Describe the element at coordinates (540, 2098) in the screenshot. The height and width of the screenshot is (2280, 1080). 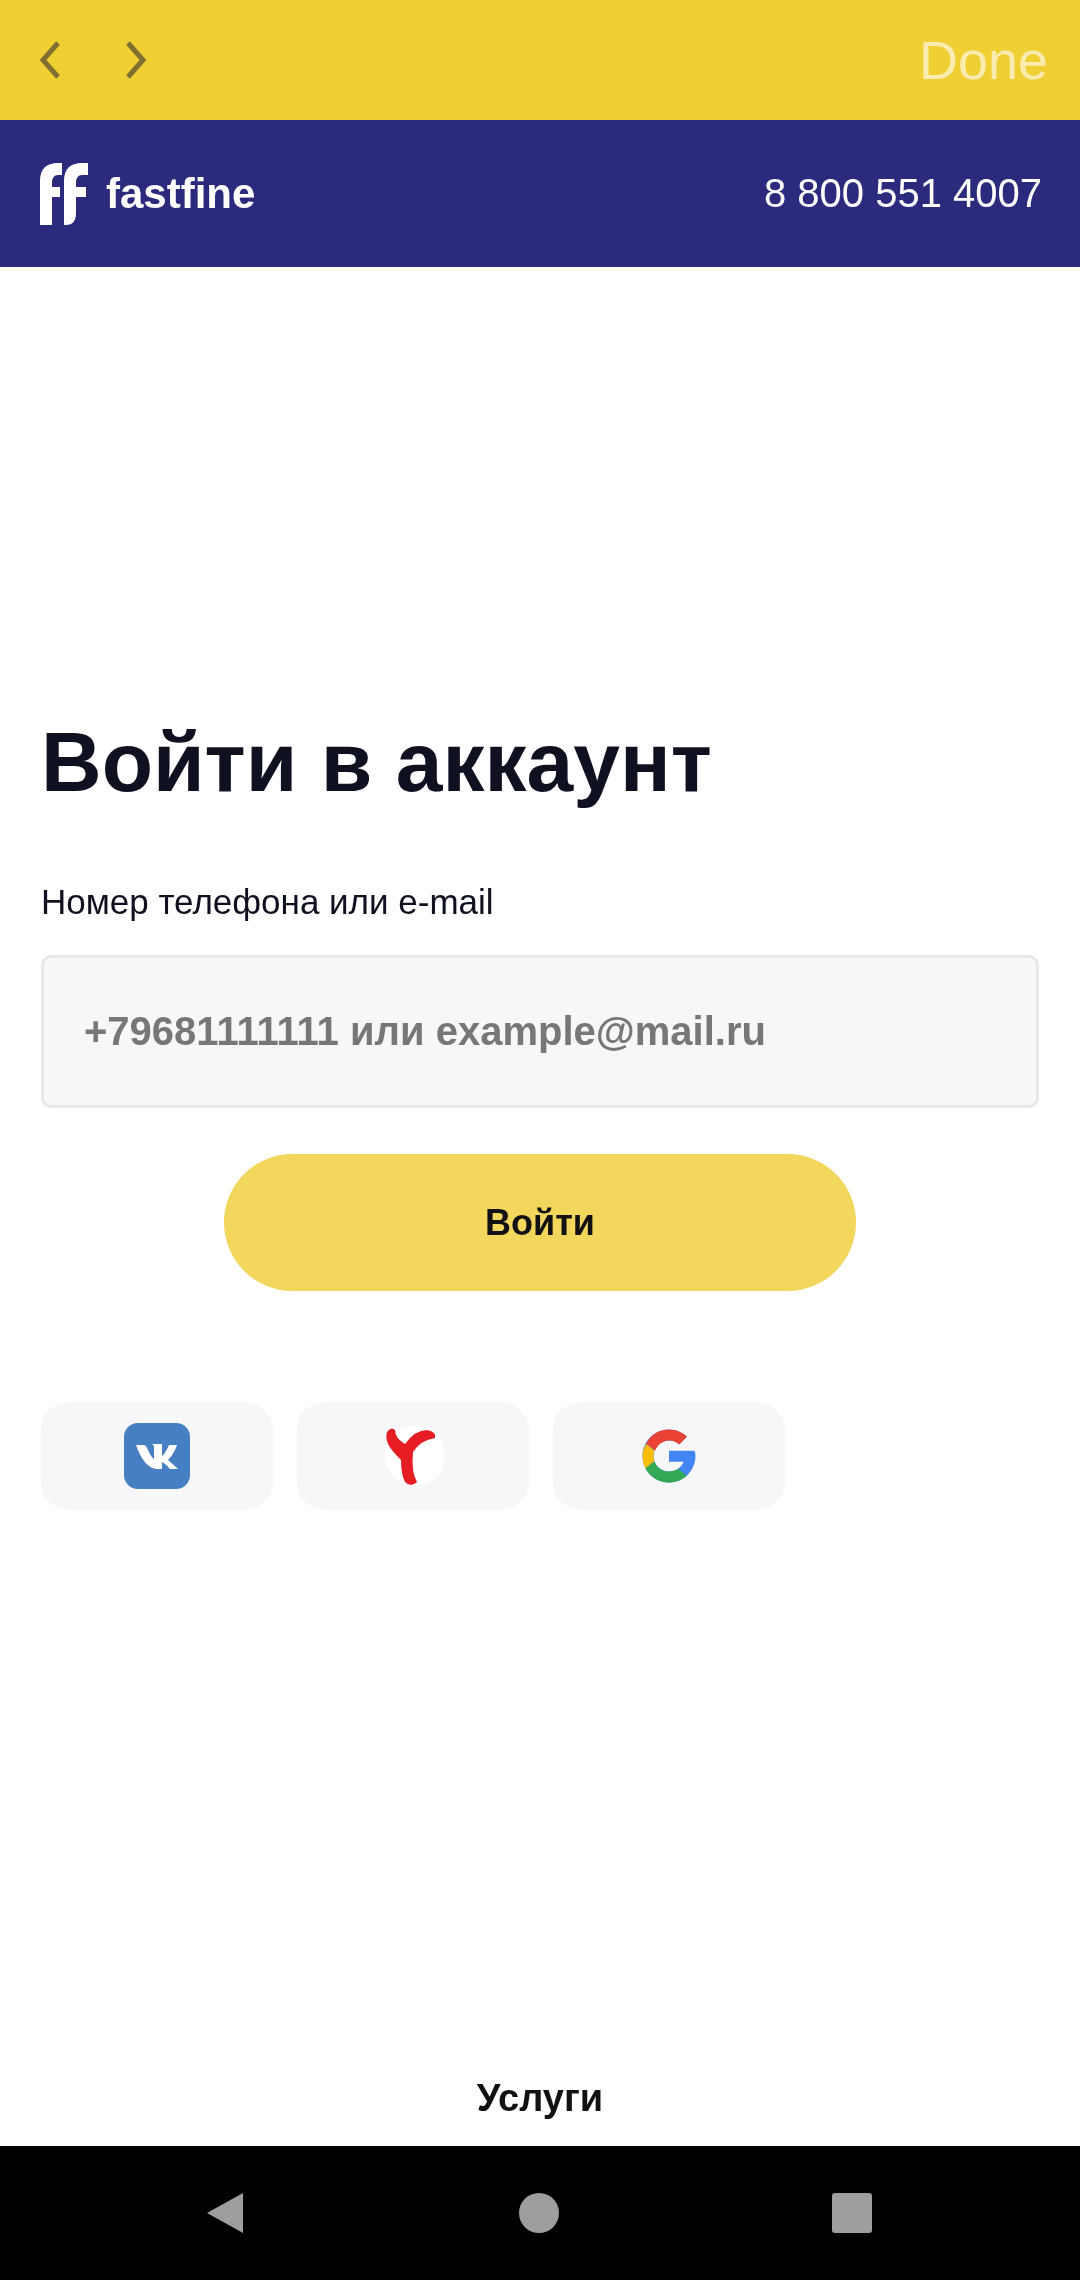
I see `services-link: Услуги` at that location.